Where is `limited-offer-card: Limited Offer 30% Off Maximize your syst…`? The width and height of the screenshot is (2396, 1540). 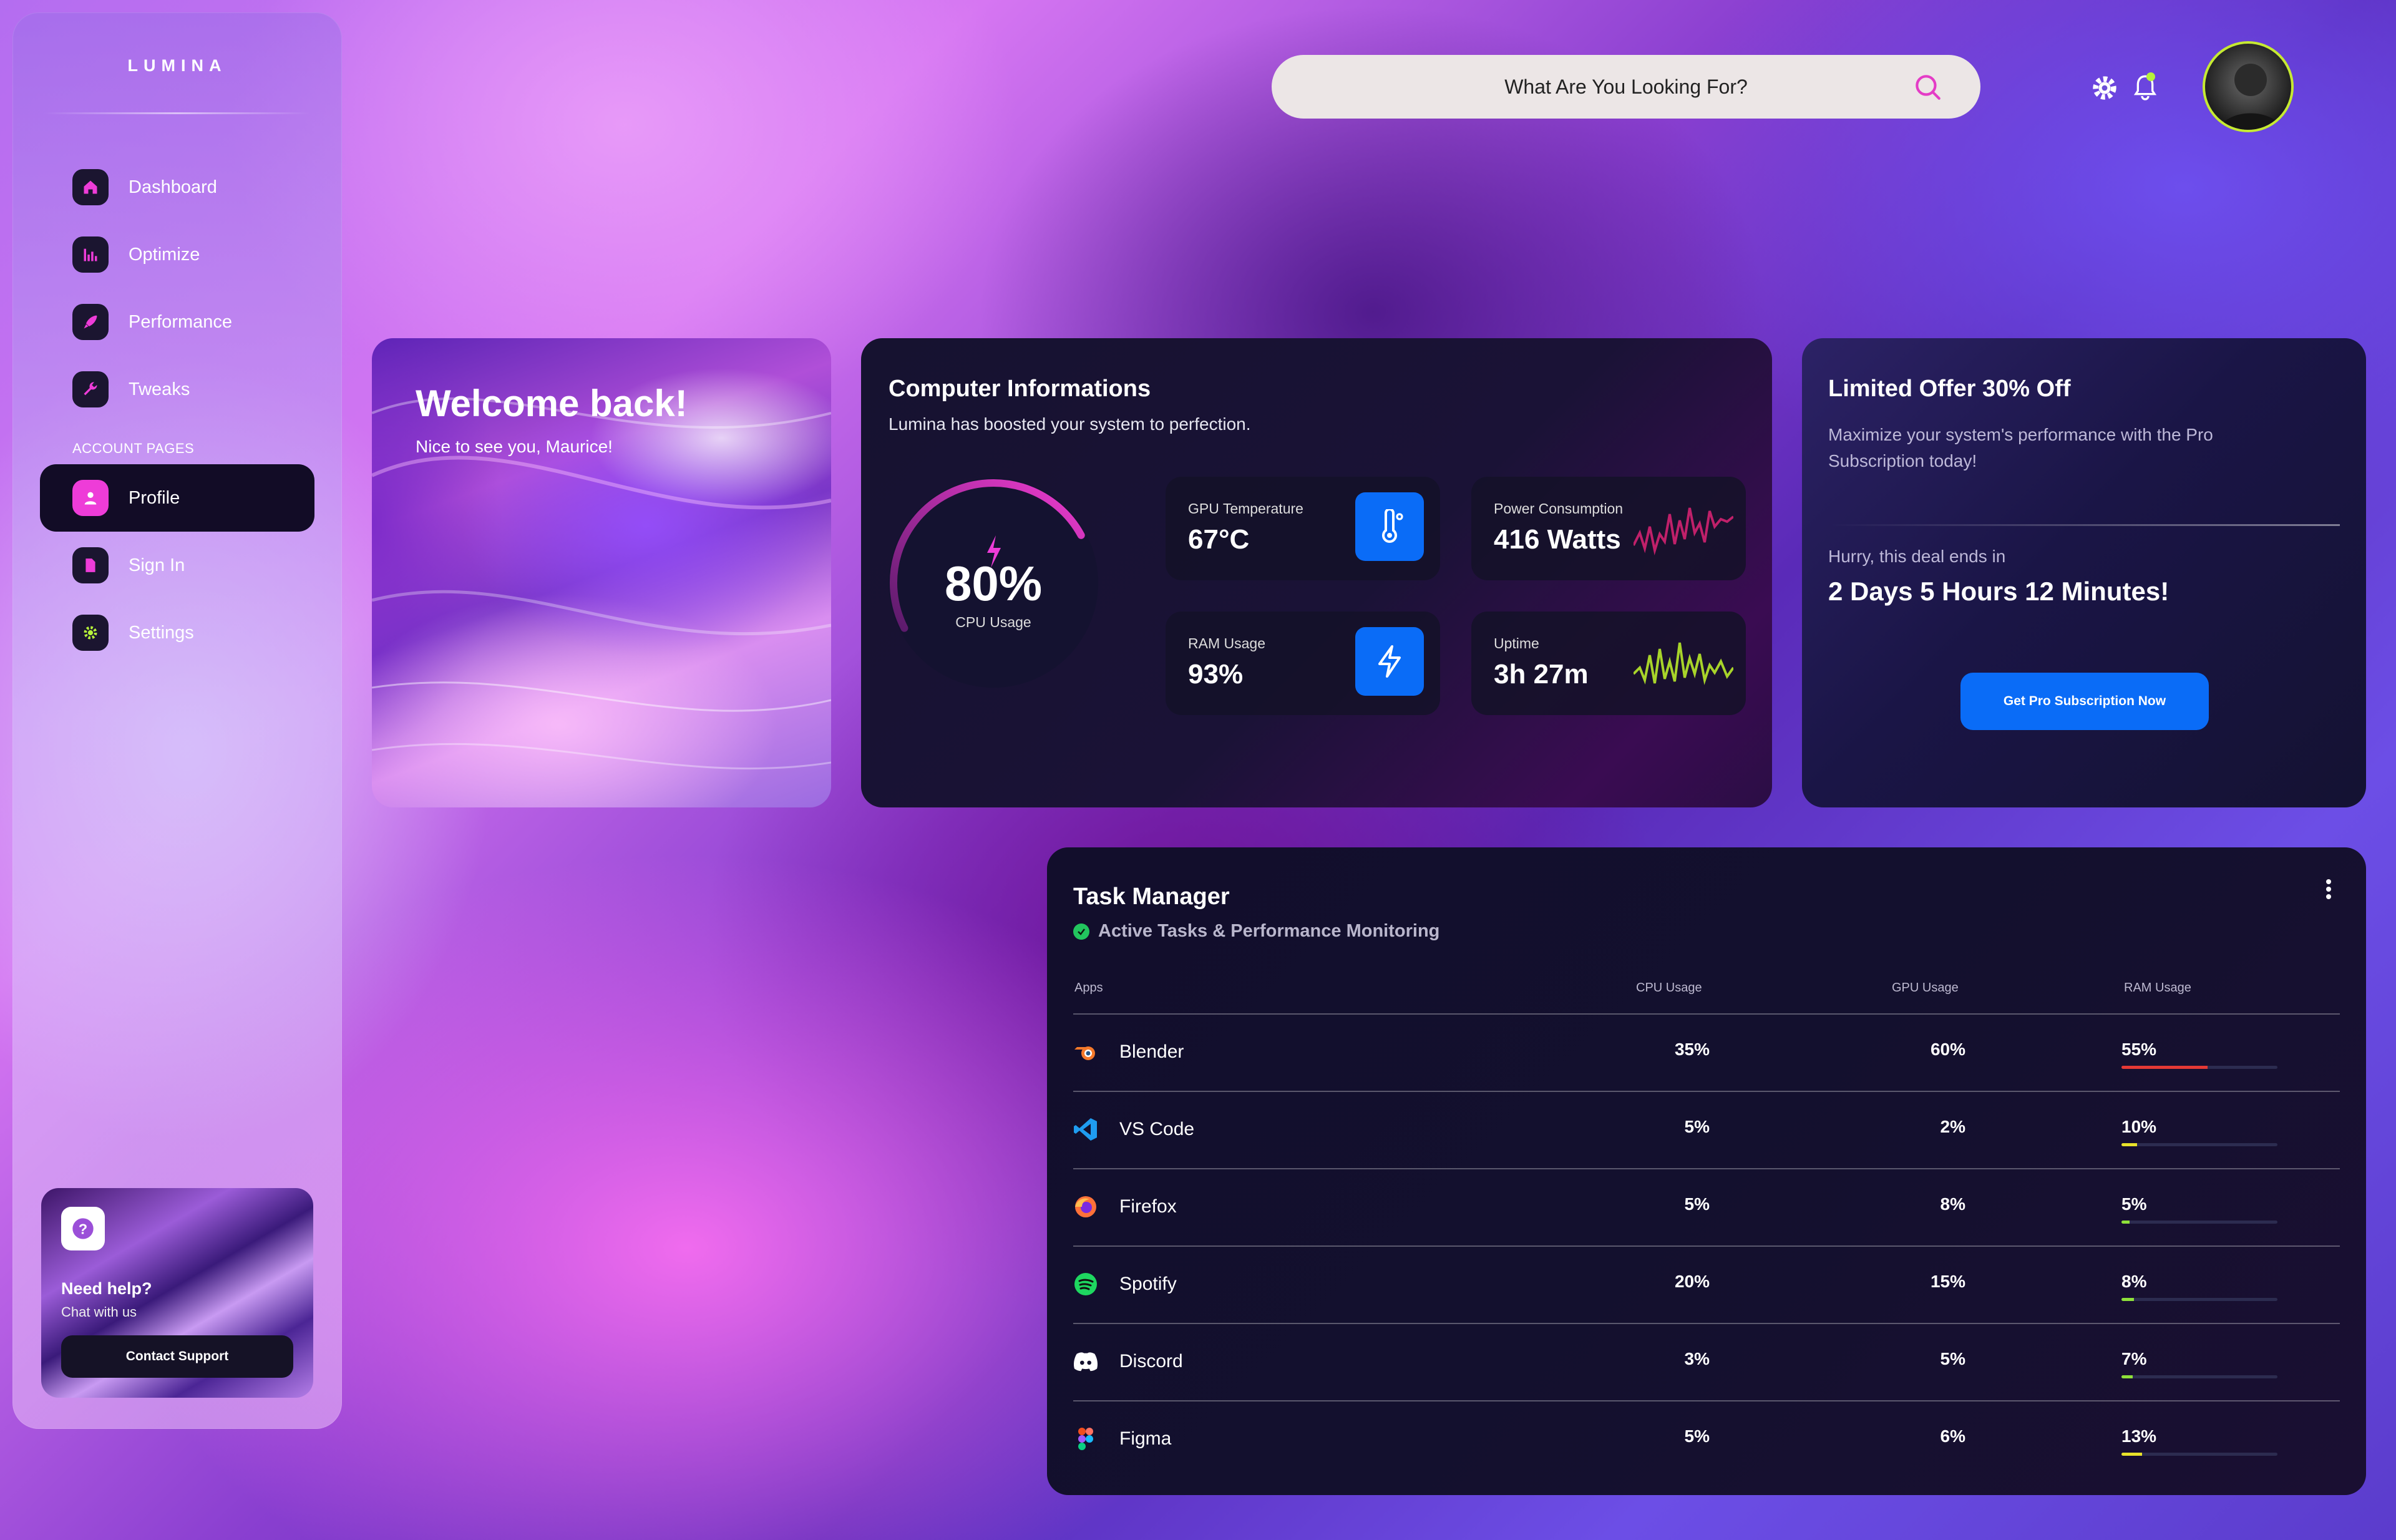
limited-offer-card: Limited Offer 30% Off Maximize your syst… is located at coordinates (2084, 572).